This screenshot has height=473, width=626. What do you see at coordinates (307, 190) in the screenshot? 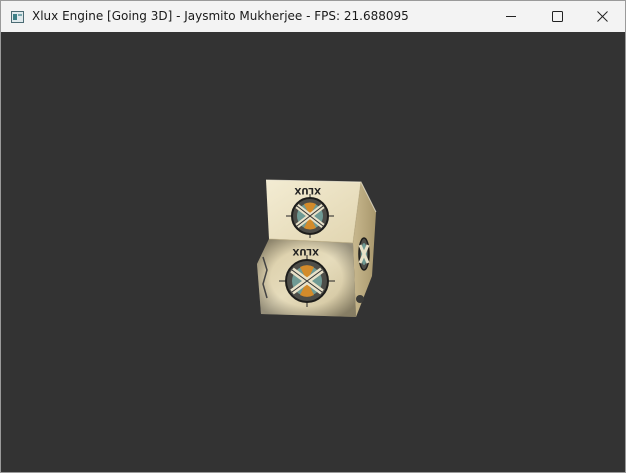
I see `texture-label-top: XLUX` at bounding box center [307, 190].